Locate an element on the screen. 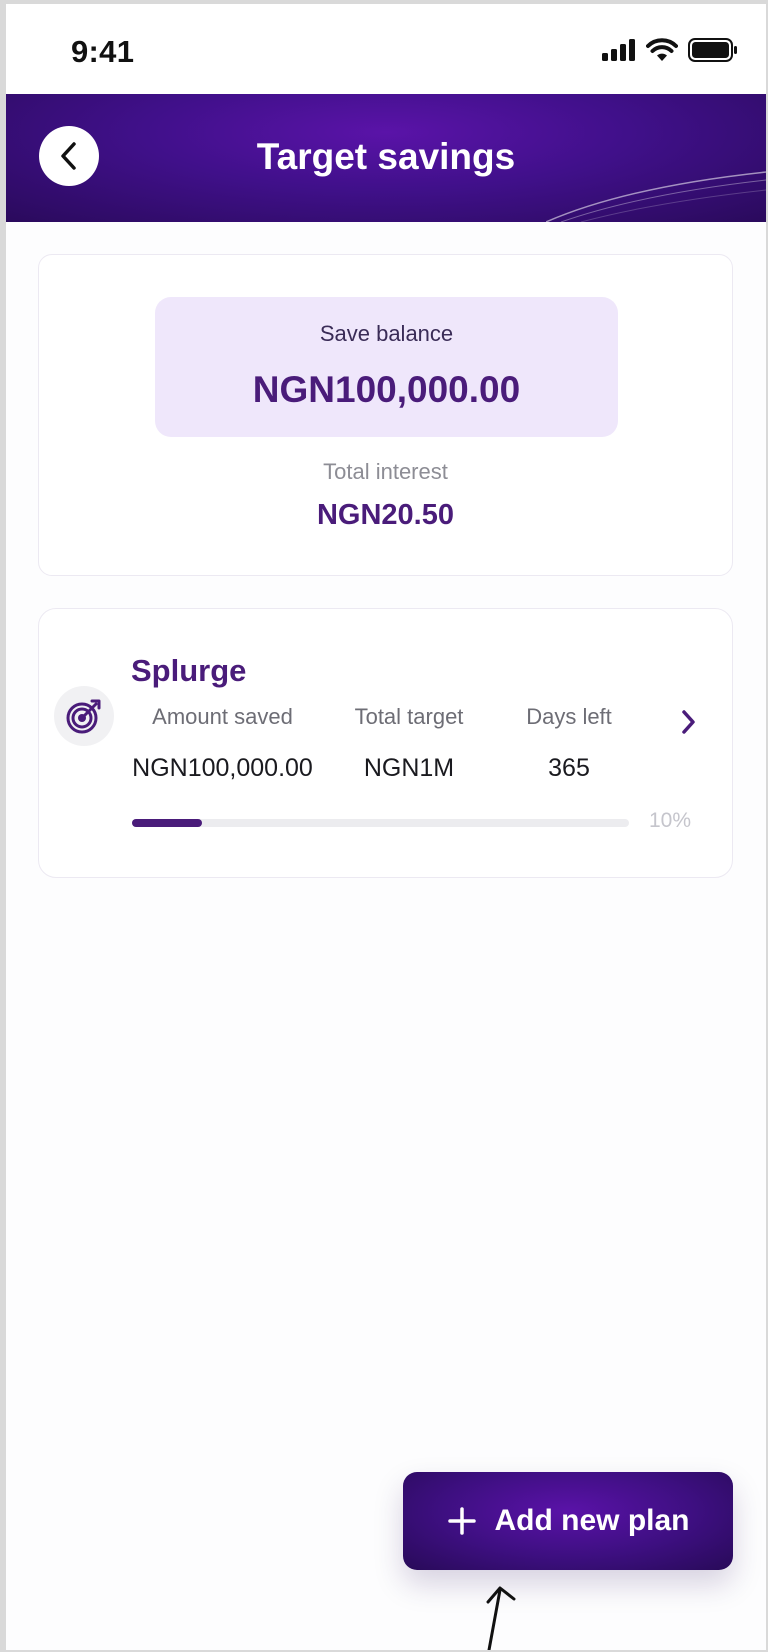 This screenshot has height=1652, width=768. plan-name: Splurge is located at coordinates (189, 670).